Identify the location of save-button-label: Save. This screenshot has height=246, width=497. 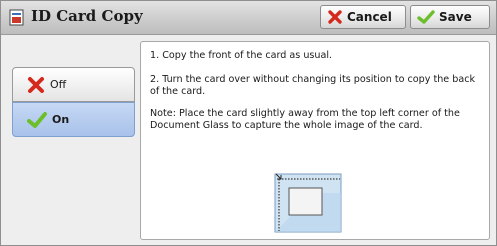
(455, 17).